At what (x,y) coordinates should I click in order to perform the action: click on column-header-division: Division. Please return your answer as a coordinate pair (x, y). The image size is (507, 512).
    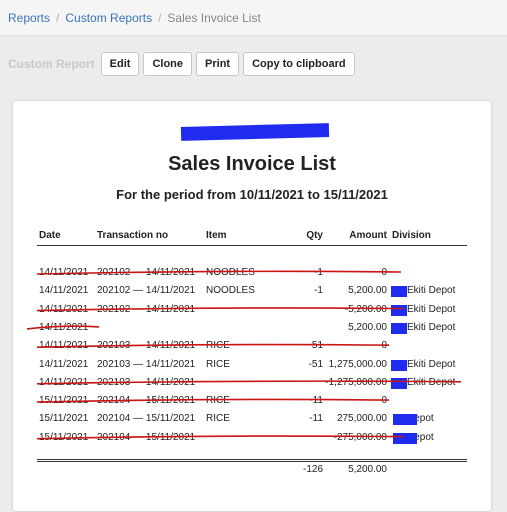
    Looking at the image, I should click on (411, 235).